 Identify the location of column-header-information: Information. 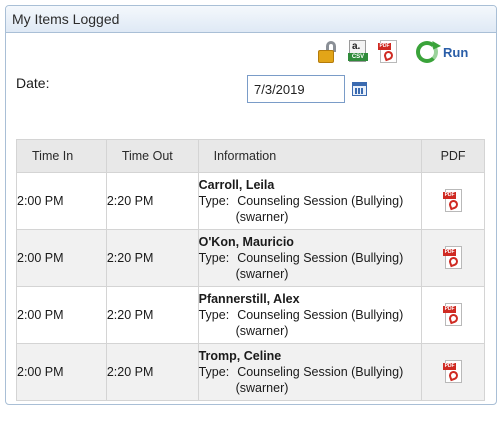
(310, 156).